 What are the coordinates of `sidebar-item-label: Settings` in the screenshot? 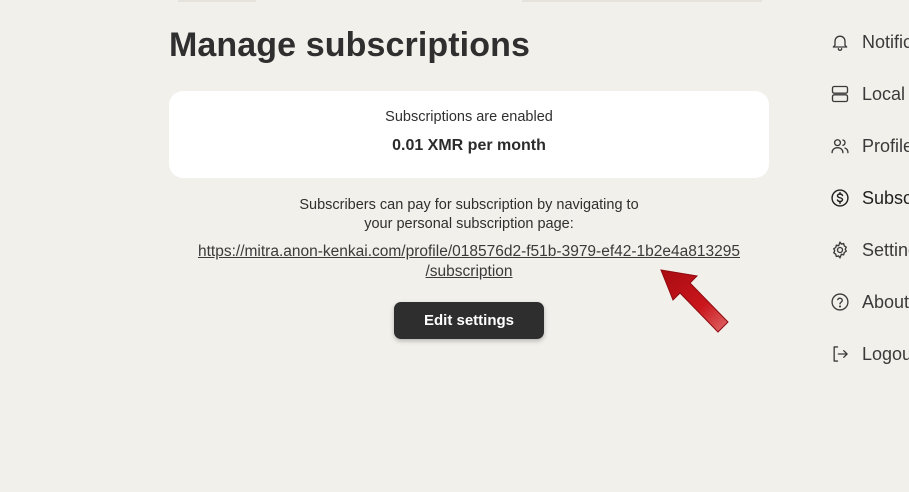 It's located at (885, 249).